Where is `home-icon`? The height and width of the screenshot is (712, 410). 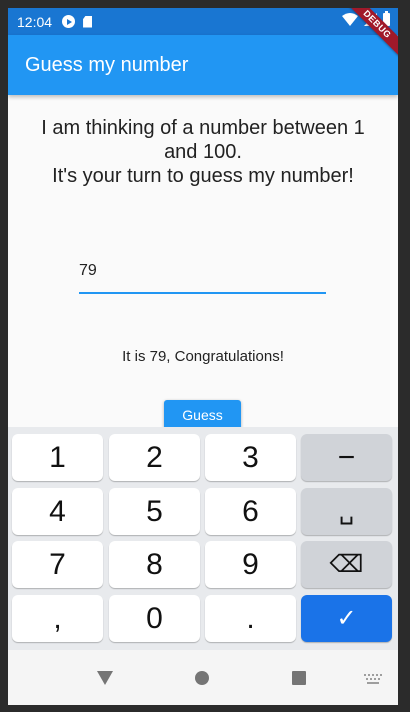
home-icon is located at coordinates (202, 678).